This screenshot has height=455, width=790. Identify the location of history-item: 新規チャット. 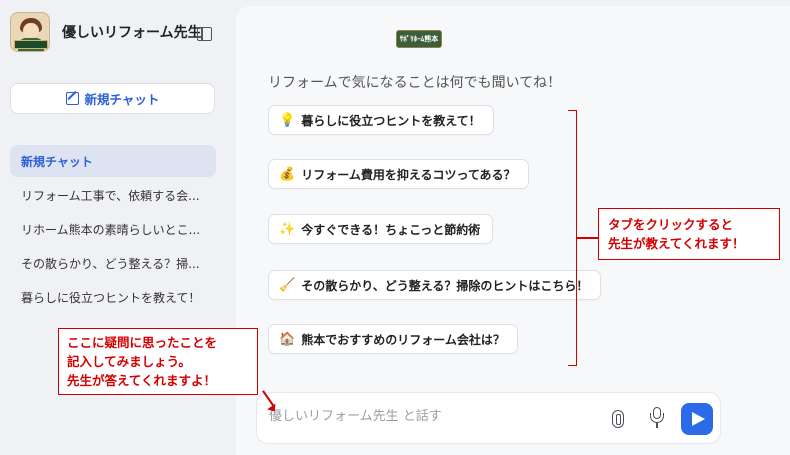
(113, 161).